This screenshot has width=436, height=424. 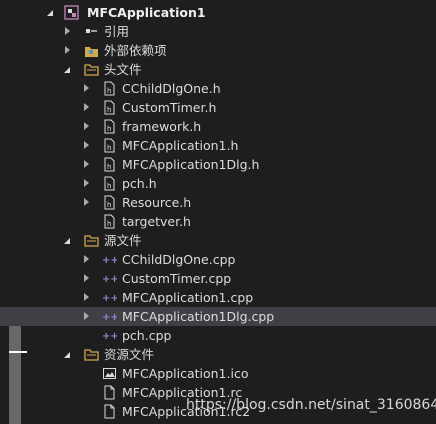 What do you see at coordinates (147, 335) in the screenshot?
I see `tree-item-label: pch.cpp` at bounding box center [147, 335].